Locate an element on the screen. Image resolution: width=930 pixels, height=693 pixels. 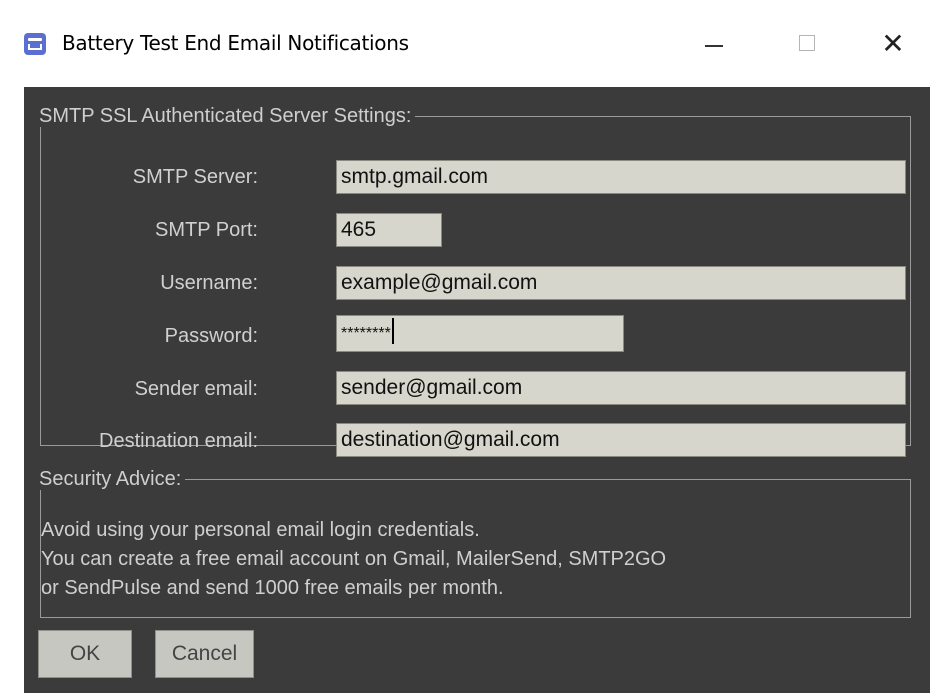
window-title: Battery Test End Email Notifications is located at coordinates (235, 43).